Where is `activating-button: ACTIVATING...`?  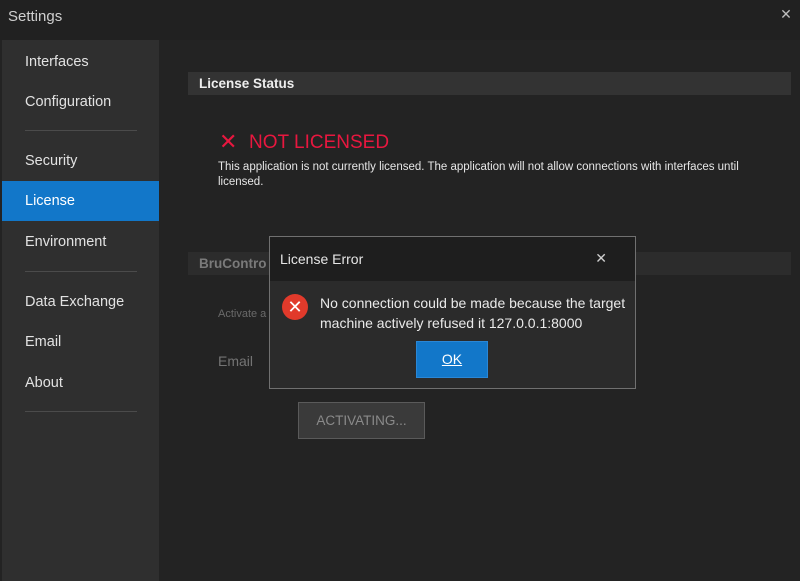
activating-button: ACTIVATING... is located at coordinates (361, 420).